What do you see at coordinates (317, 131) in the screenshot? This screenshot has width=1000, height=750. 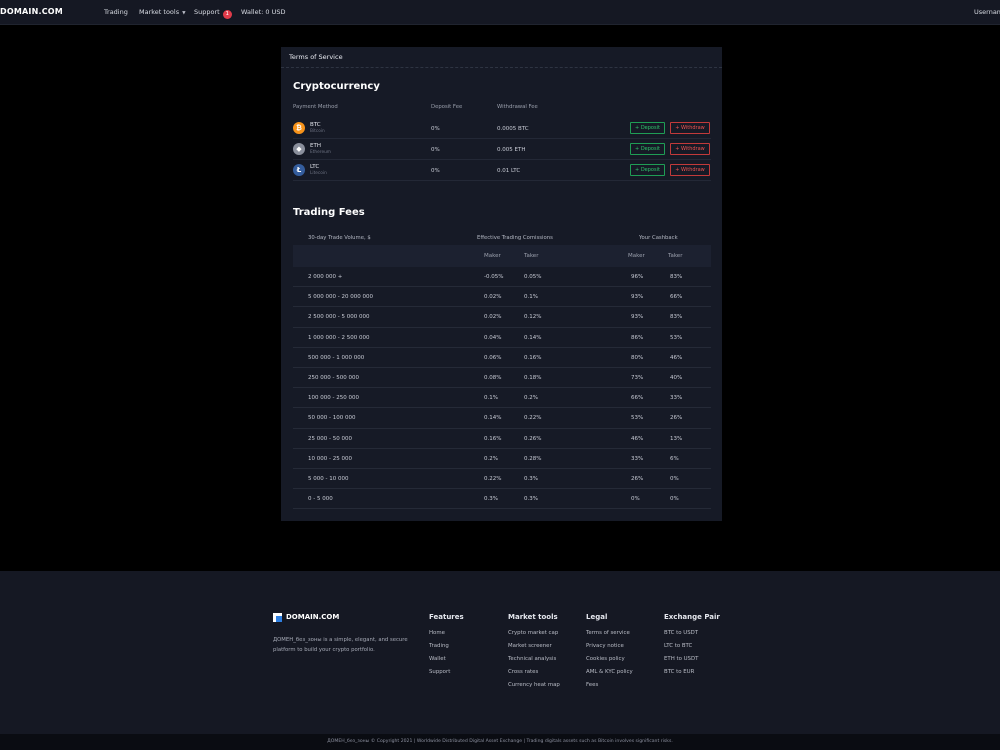 I see `coin-name: Bitcoin` at bounding box center [317, 131].